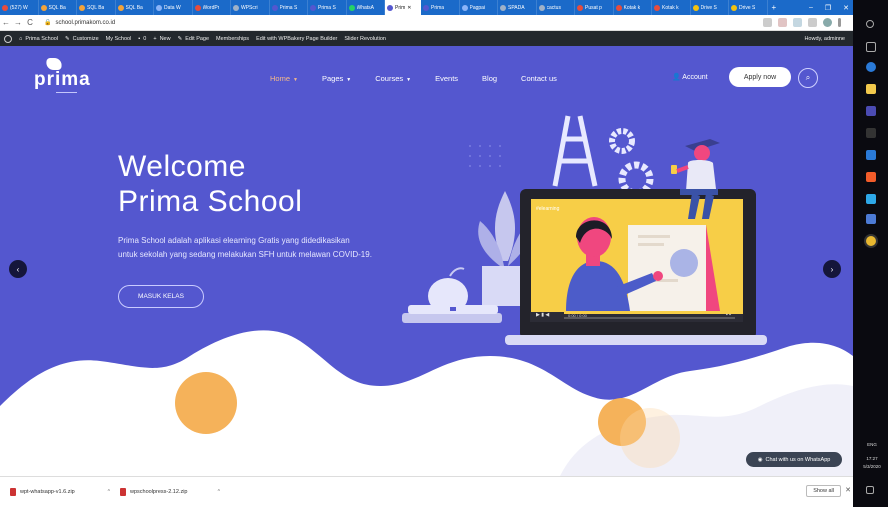 The image size is (888, 507). Describe the element at coordinates (85, 23) in the screenshot. I see `url-field: school.primakom.co.id` at that location.